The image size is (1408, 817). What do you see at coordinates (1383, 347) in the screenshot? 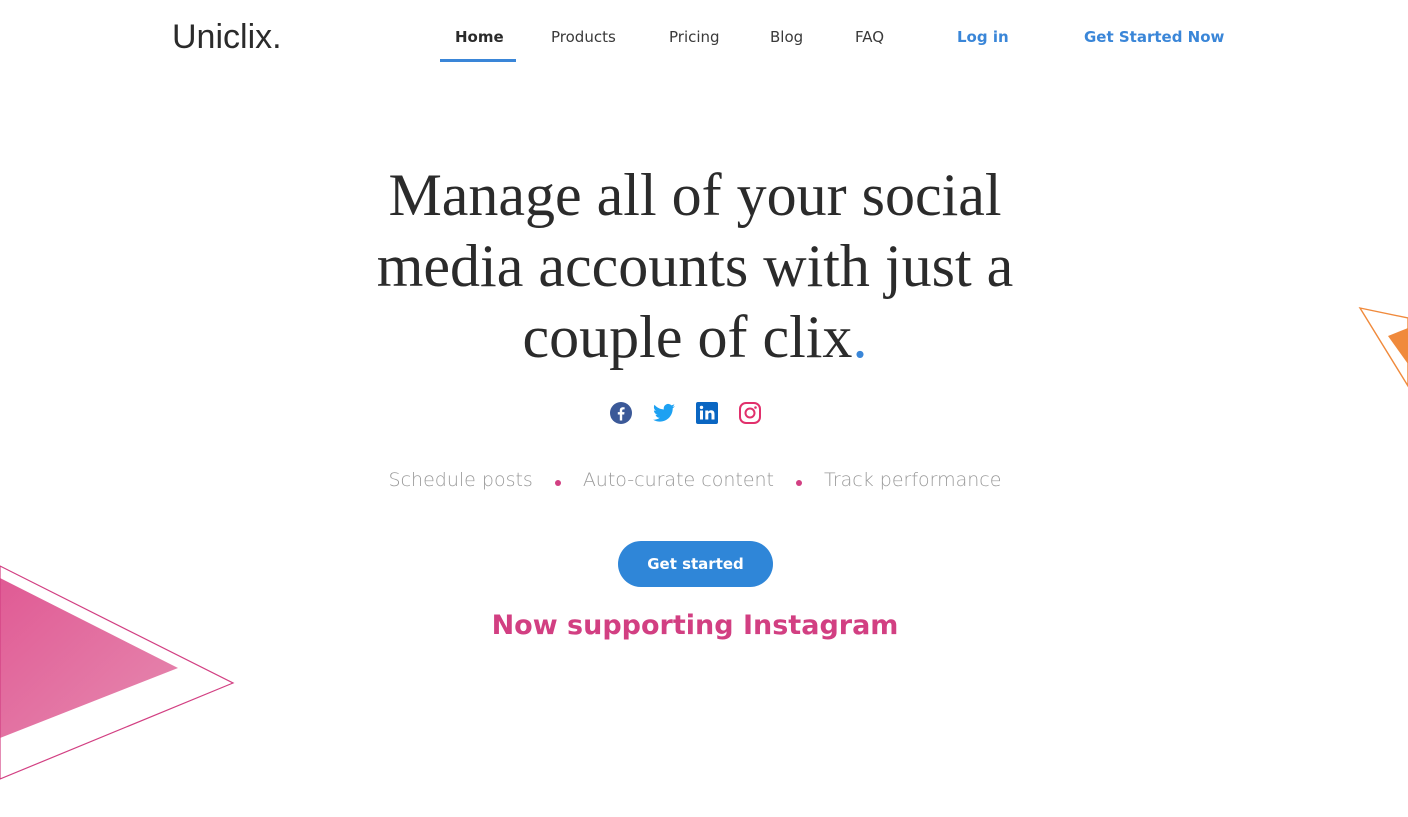
I see `decorative-orange-triangle` at bounding box center [1383, 347].